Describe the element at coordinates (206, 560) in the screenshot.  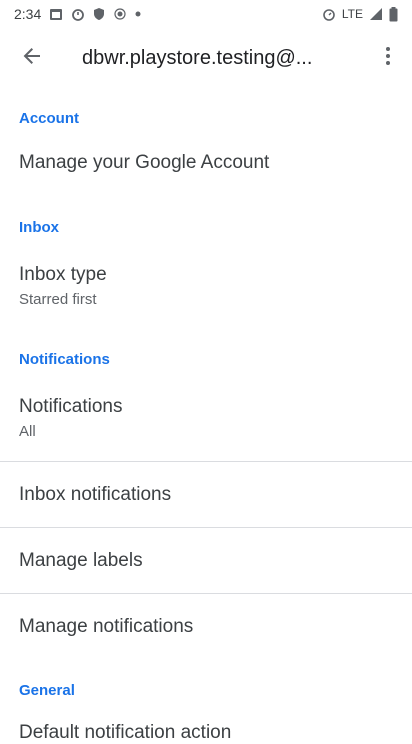
I see `manage-labels-item: Manage labels` at that location.